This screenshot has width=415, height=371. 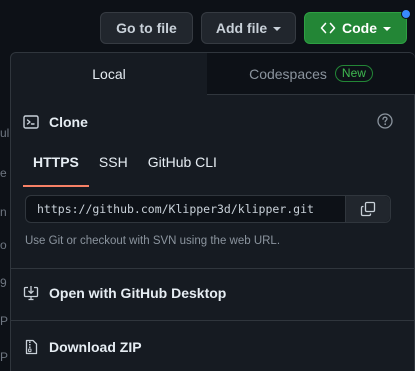 What do you see at coordinates (353, 73) in the screenshot?
I see `new-badge: New` at bounding box center [353, 73].